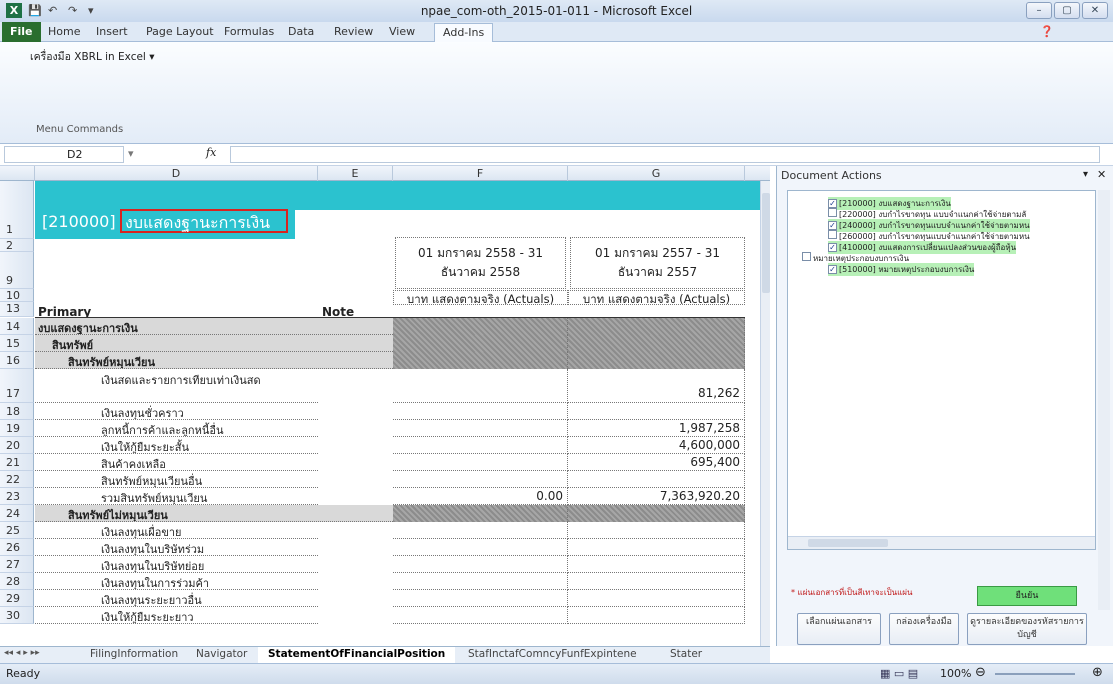 The width and height of the screenshot is (1113, 684). Describe the element at coordinates (480, 496) in the screenshot. I see `value-cell-f: 0.00` at that location.